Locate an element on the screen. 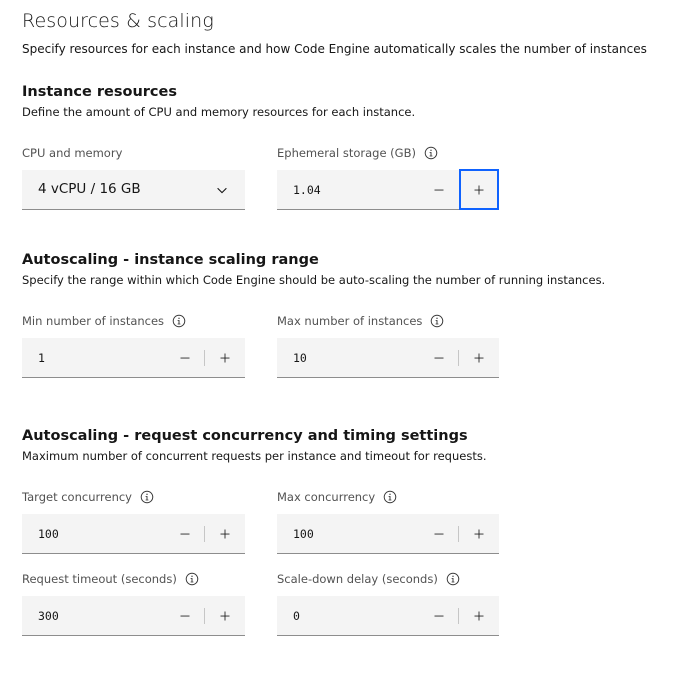 This screenshot has width=688, height=680. max-instances-input: 10 is located at coordinates (300, 358).